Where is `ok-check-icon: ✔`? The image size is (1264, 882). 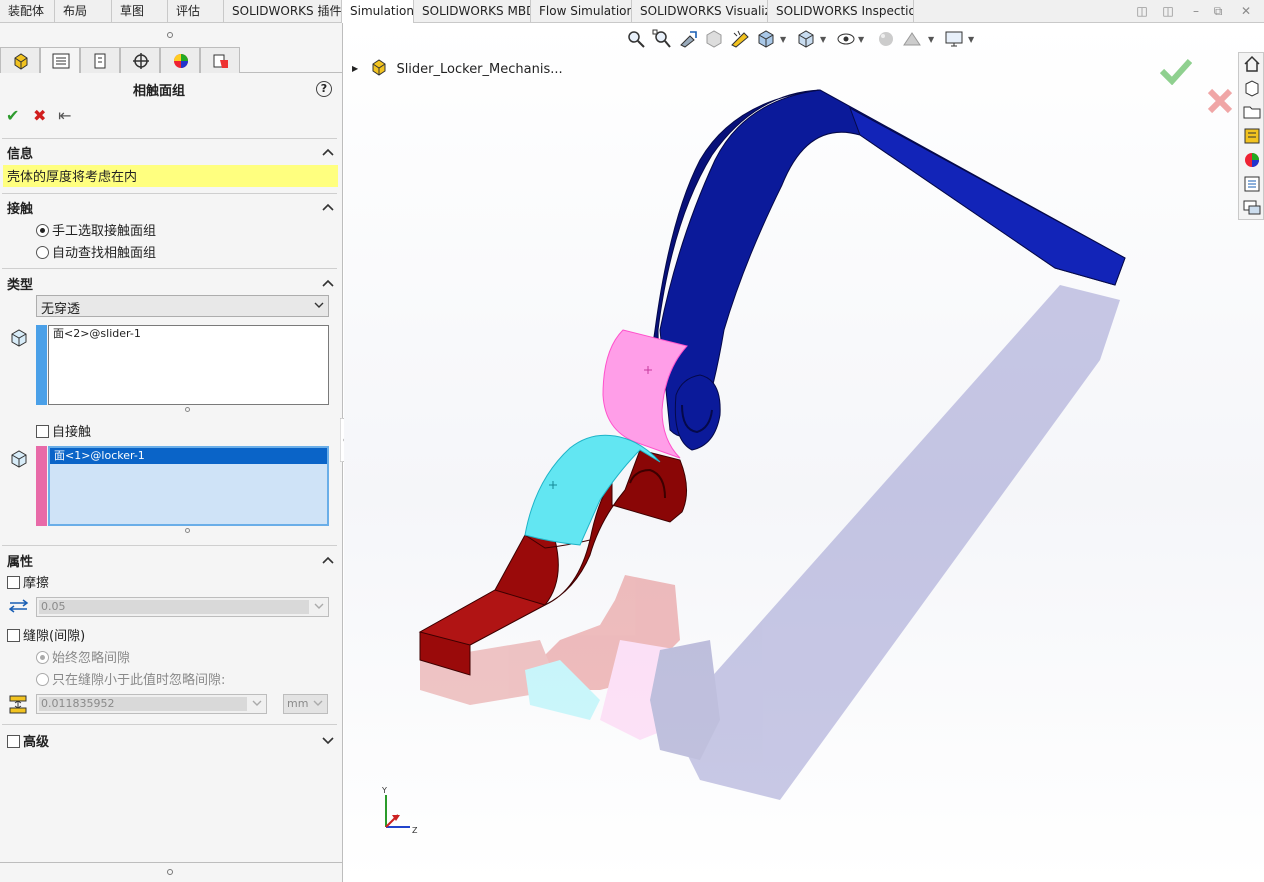 ok-check-icon: ✔ is located at coordinates (12, 116).